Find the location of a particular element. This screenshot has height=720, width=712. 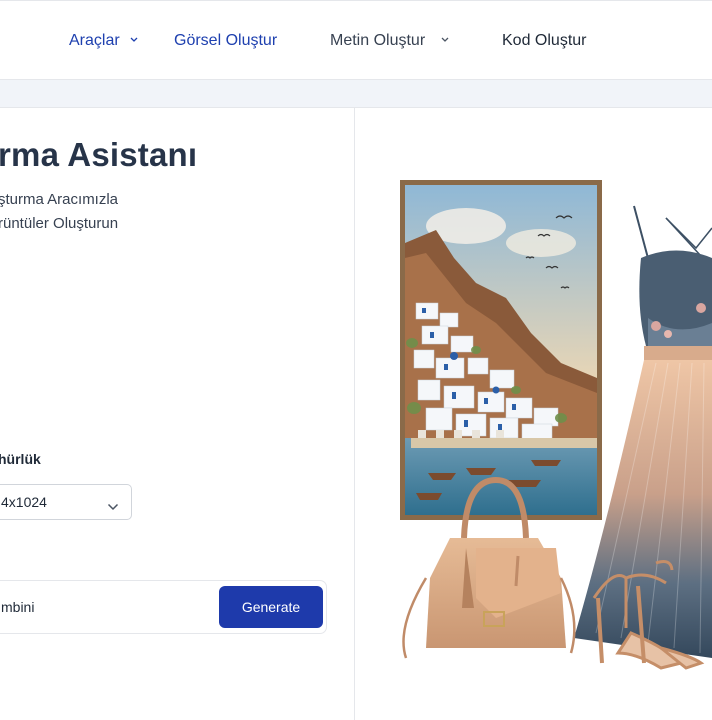

subtitle-line: ştur​ma Aracımızla is located at coordinates (59, 199).